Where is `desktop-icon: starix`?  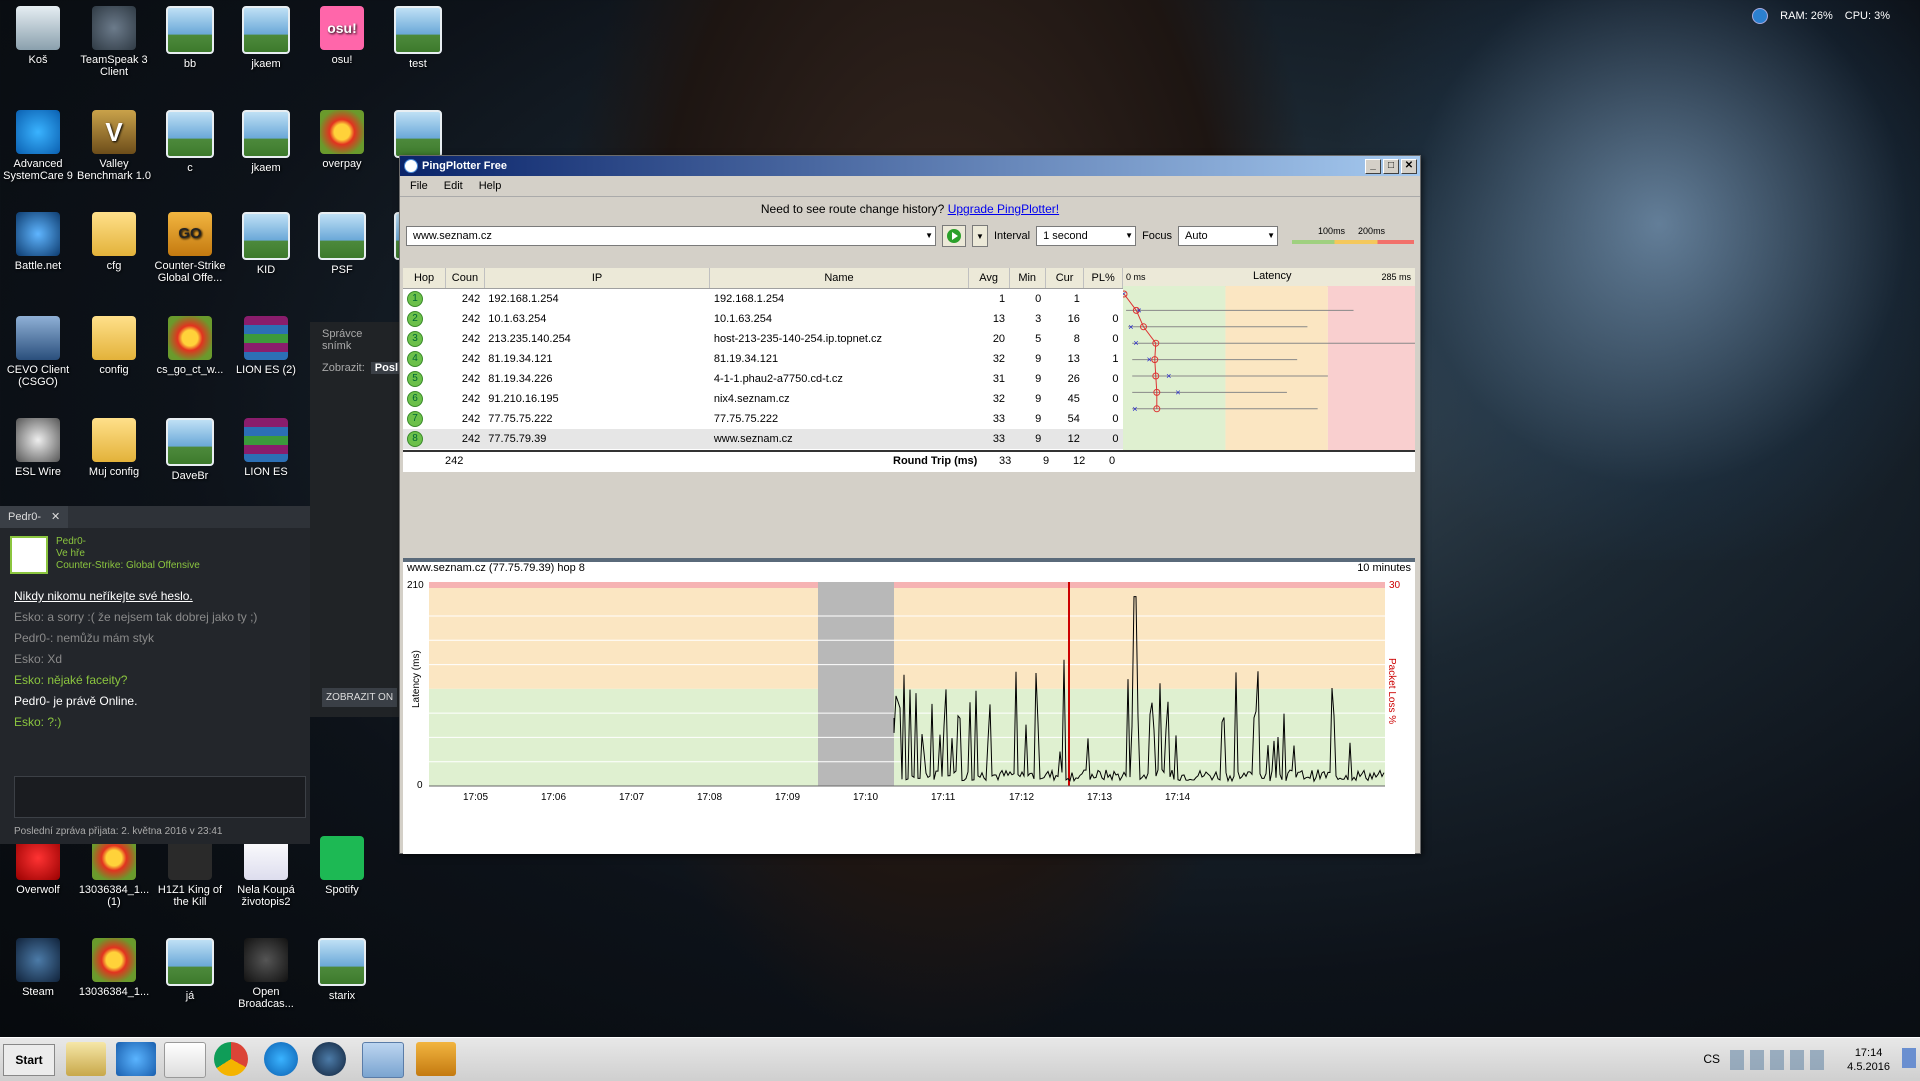
desktop-icon: starix is located at coordinates (342, 970).